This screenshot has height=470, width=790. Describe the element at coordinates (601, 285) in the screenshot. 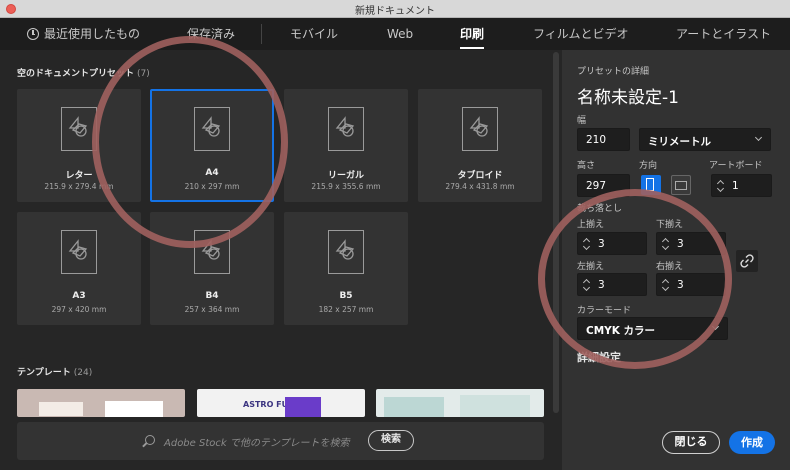

I see `bleed-left-value: 3` at that location.